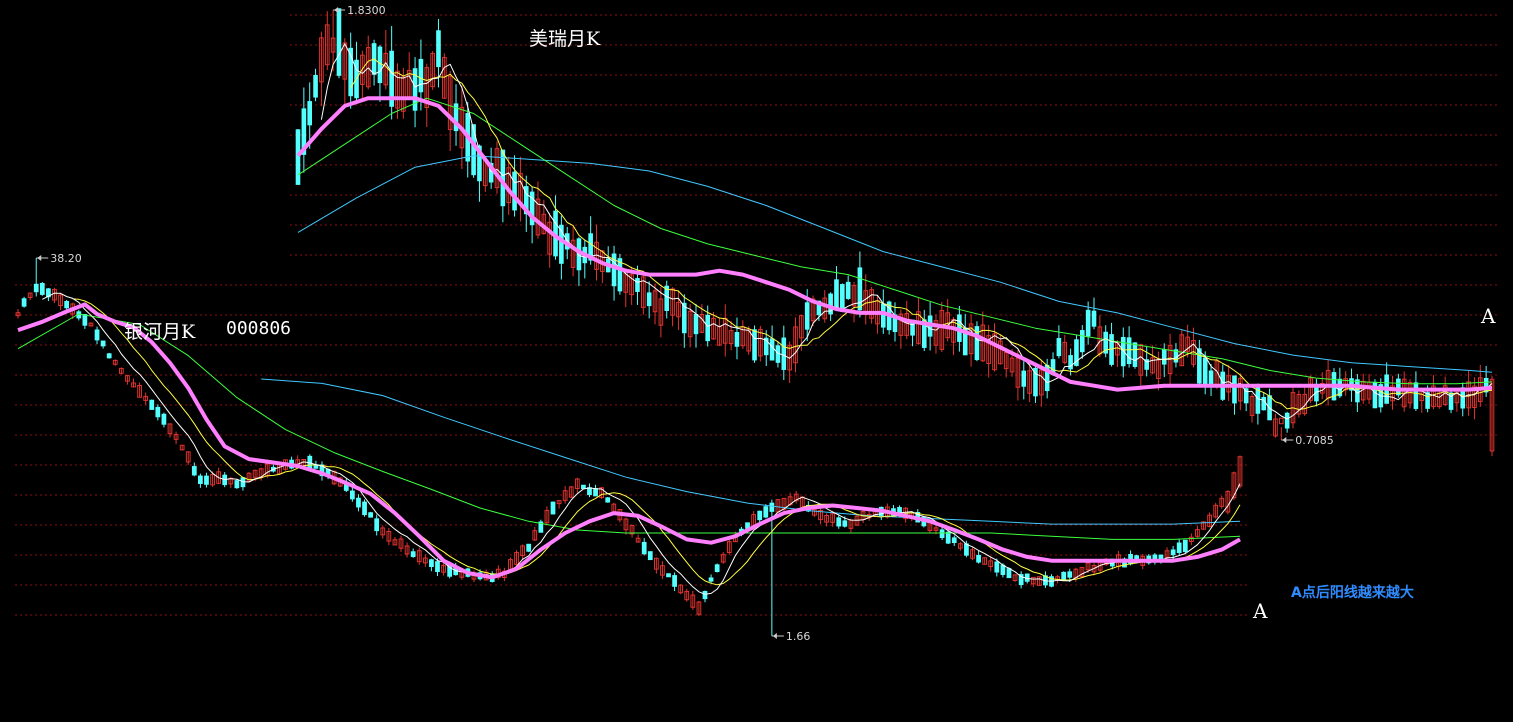 The height and width of the screenshot is (722, 1513). I want to click on point-a-label-bottom: A, so click(1260, 611).